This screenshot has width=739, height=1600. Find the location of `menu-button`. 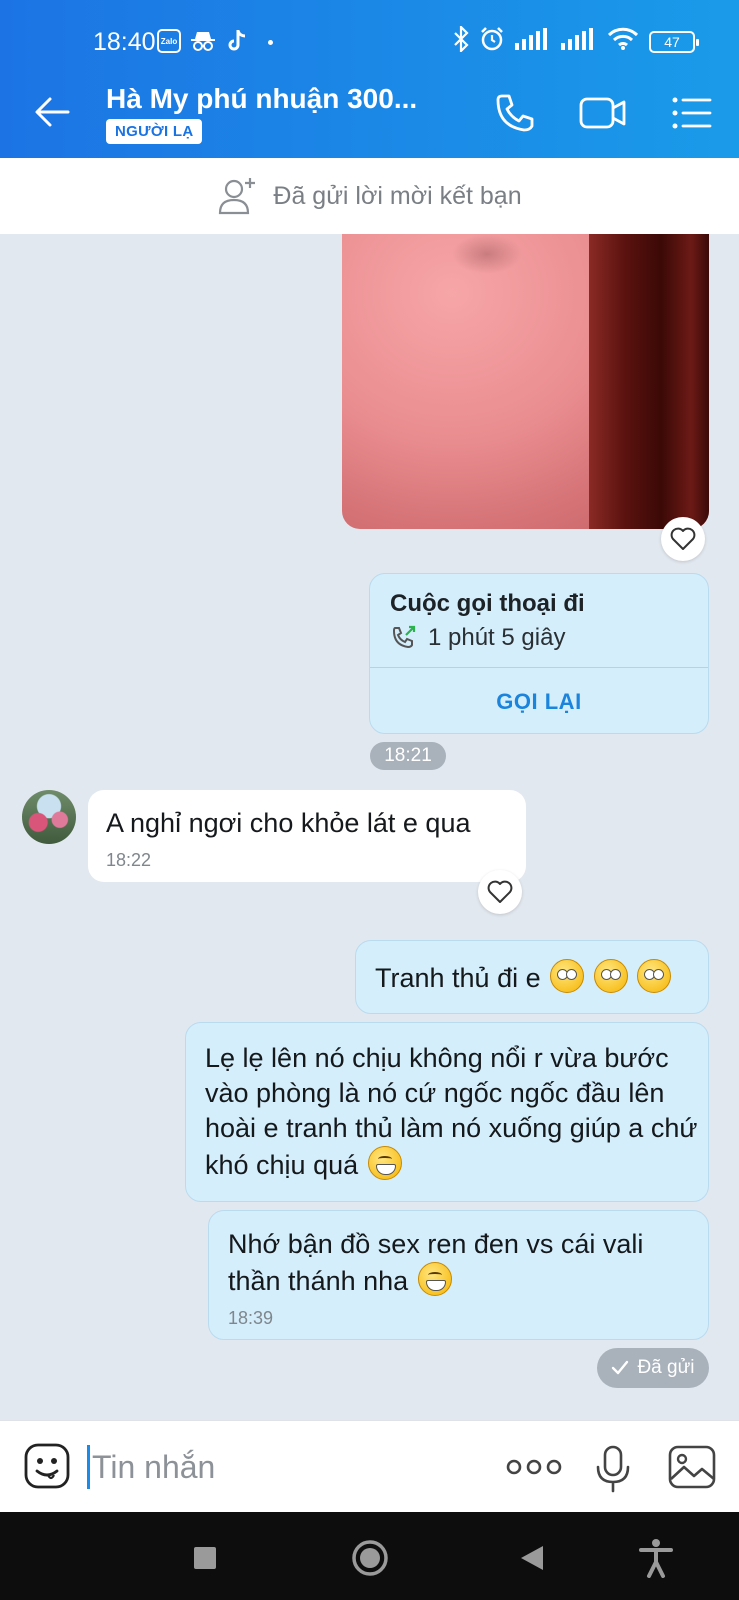

menu-button is located at coordinates (694, 113).